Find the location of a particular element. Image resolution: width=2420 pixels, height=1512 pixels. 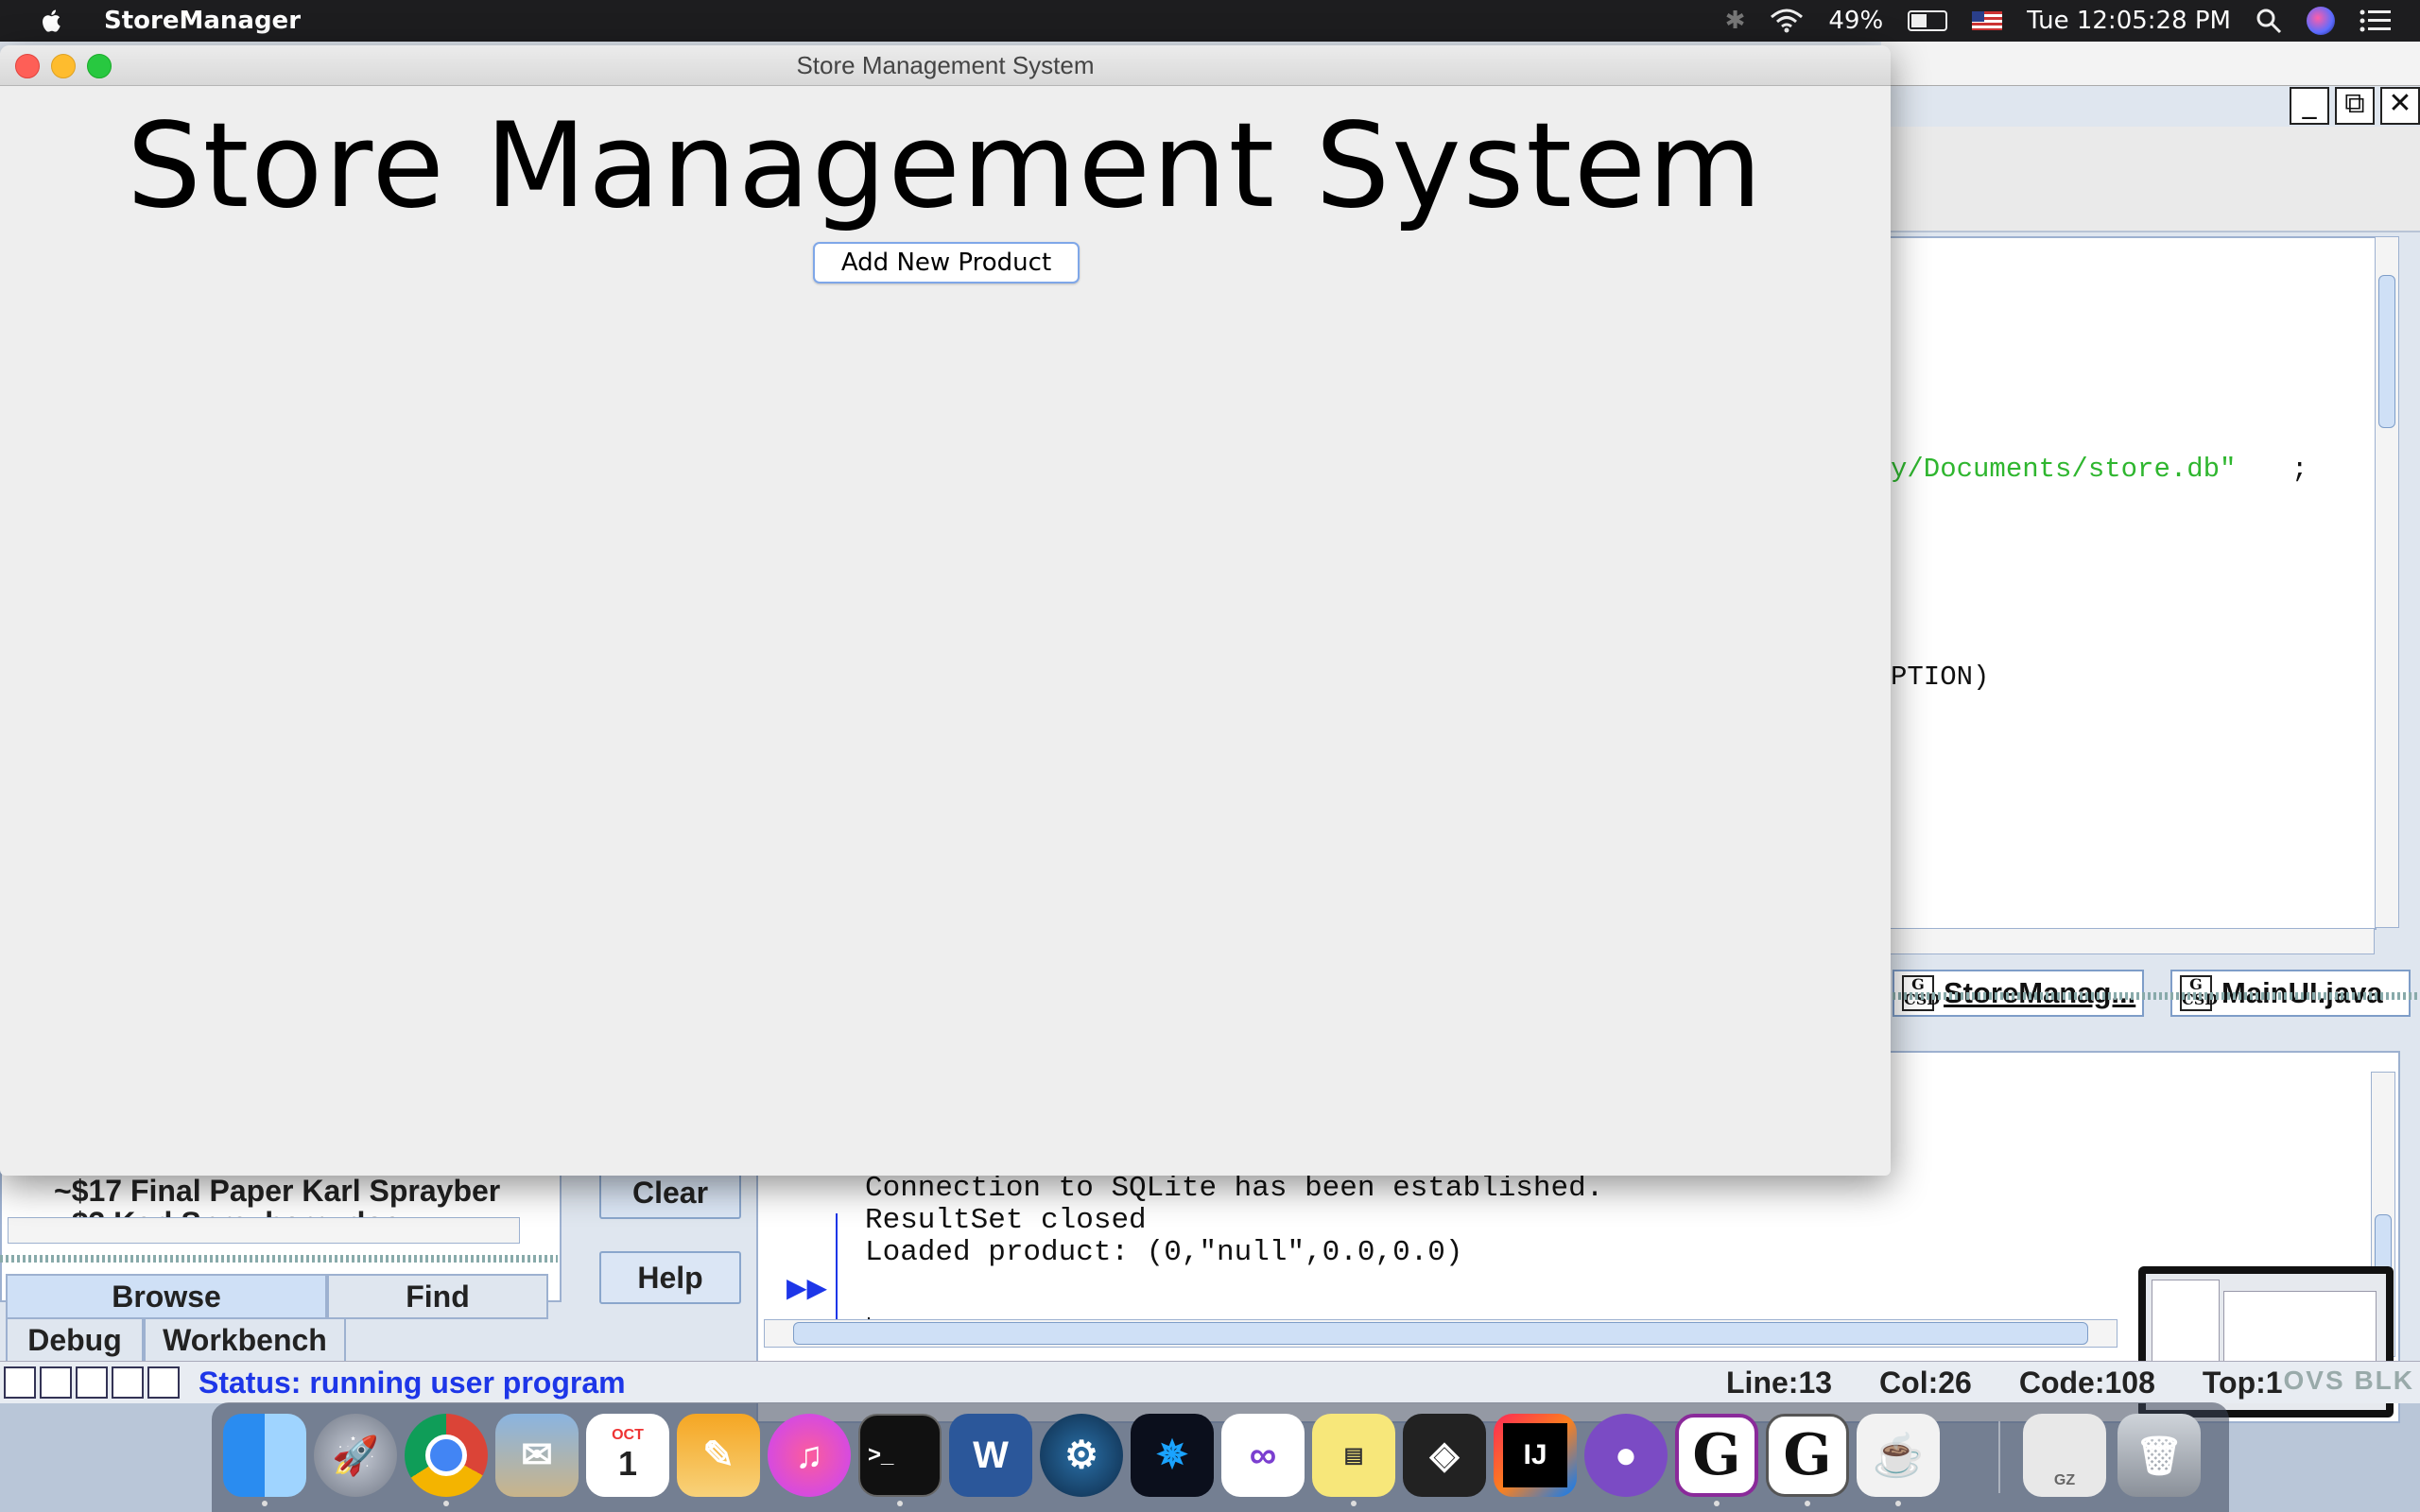

page-title: Store Management System is located at coordinates (945, 166).